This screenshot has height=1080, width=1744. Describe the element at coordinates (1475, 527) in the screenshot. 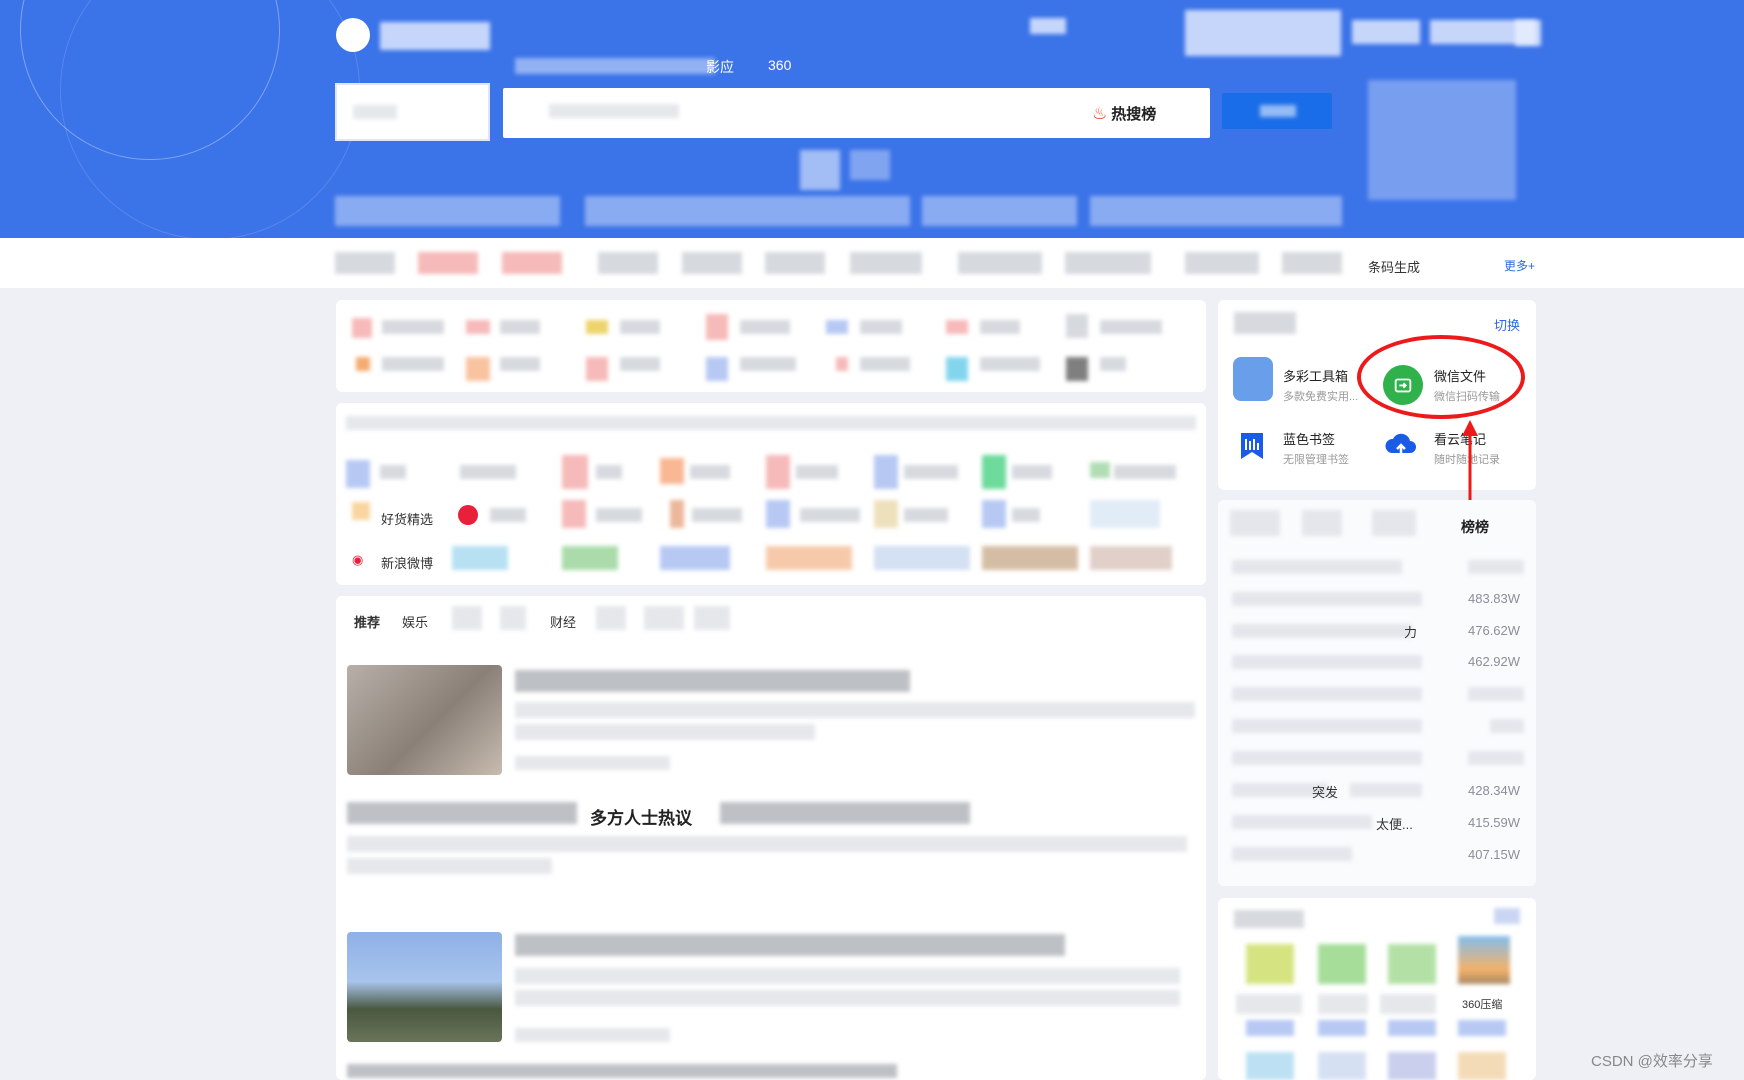

I see `rank-tab-active: 榜榜` at that location.